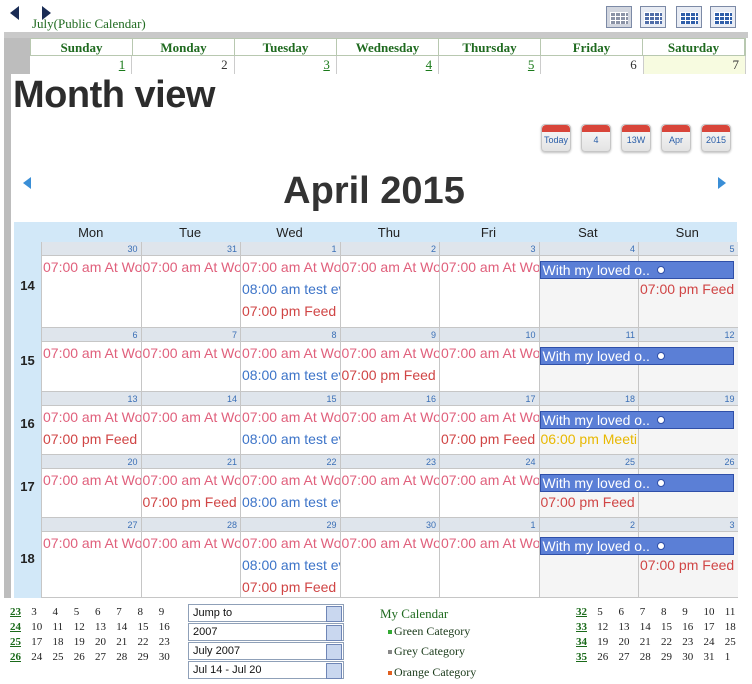  What do you see at coordinates (190, 486) in the screenshot?
I see `day-cell: 21 07:00 am At Work 07:00 pm Feed` at bounding box center [190, 486].